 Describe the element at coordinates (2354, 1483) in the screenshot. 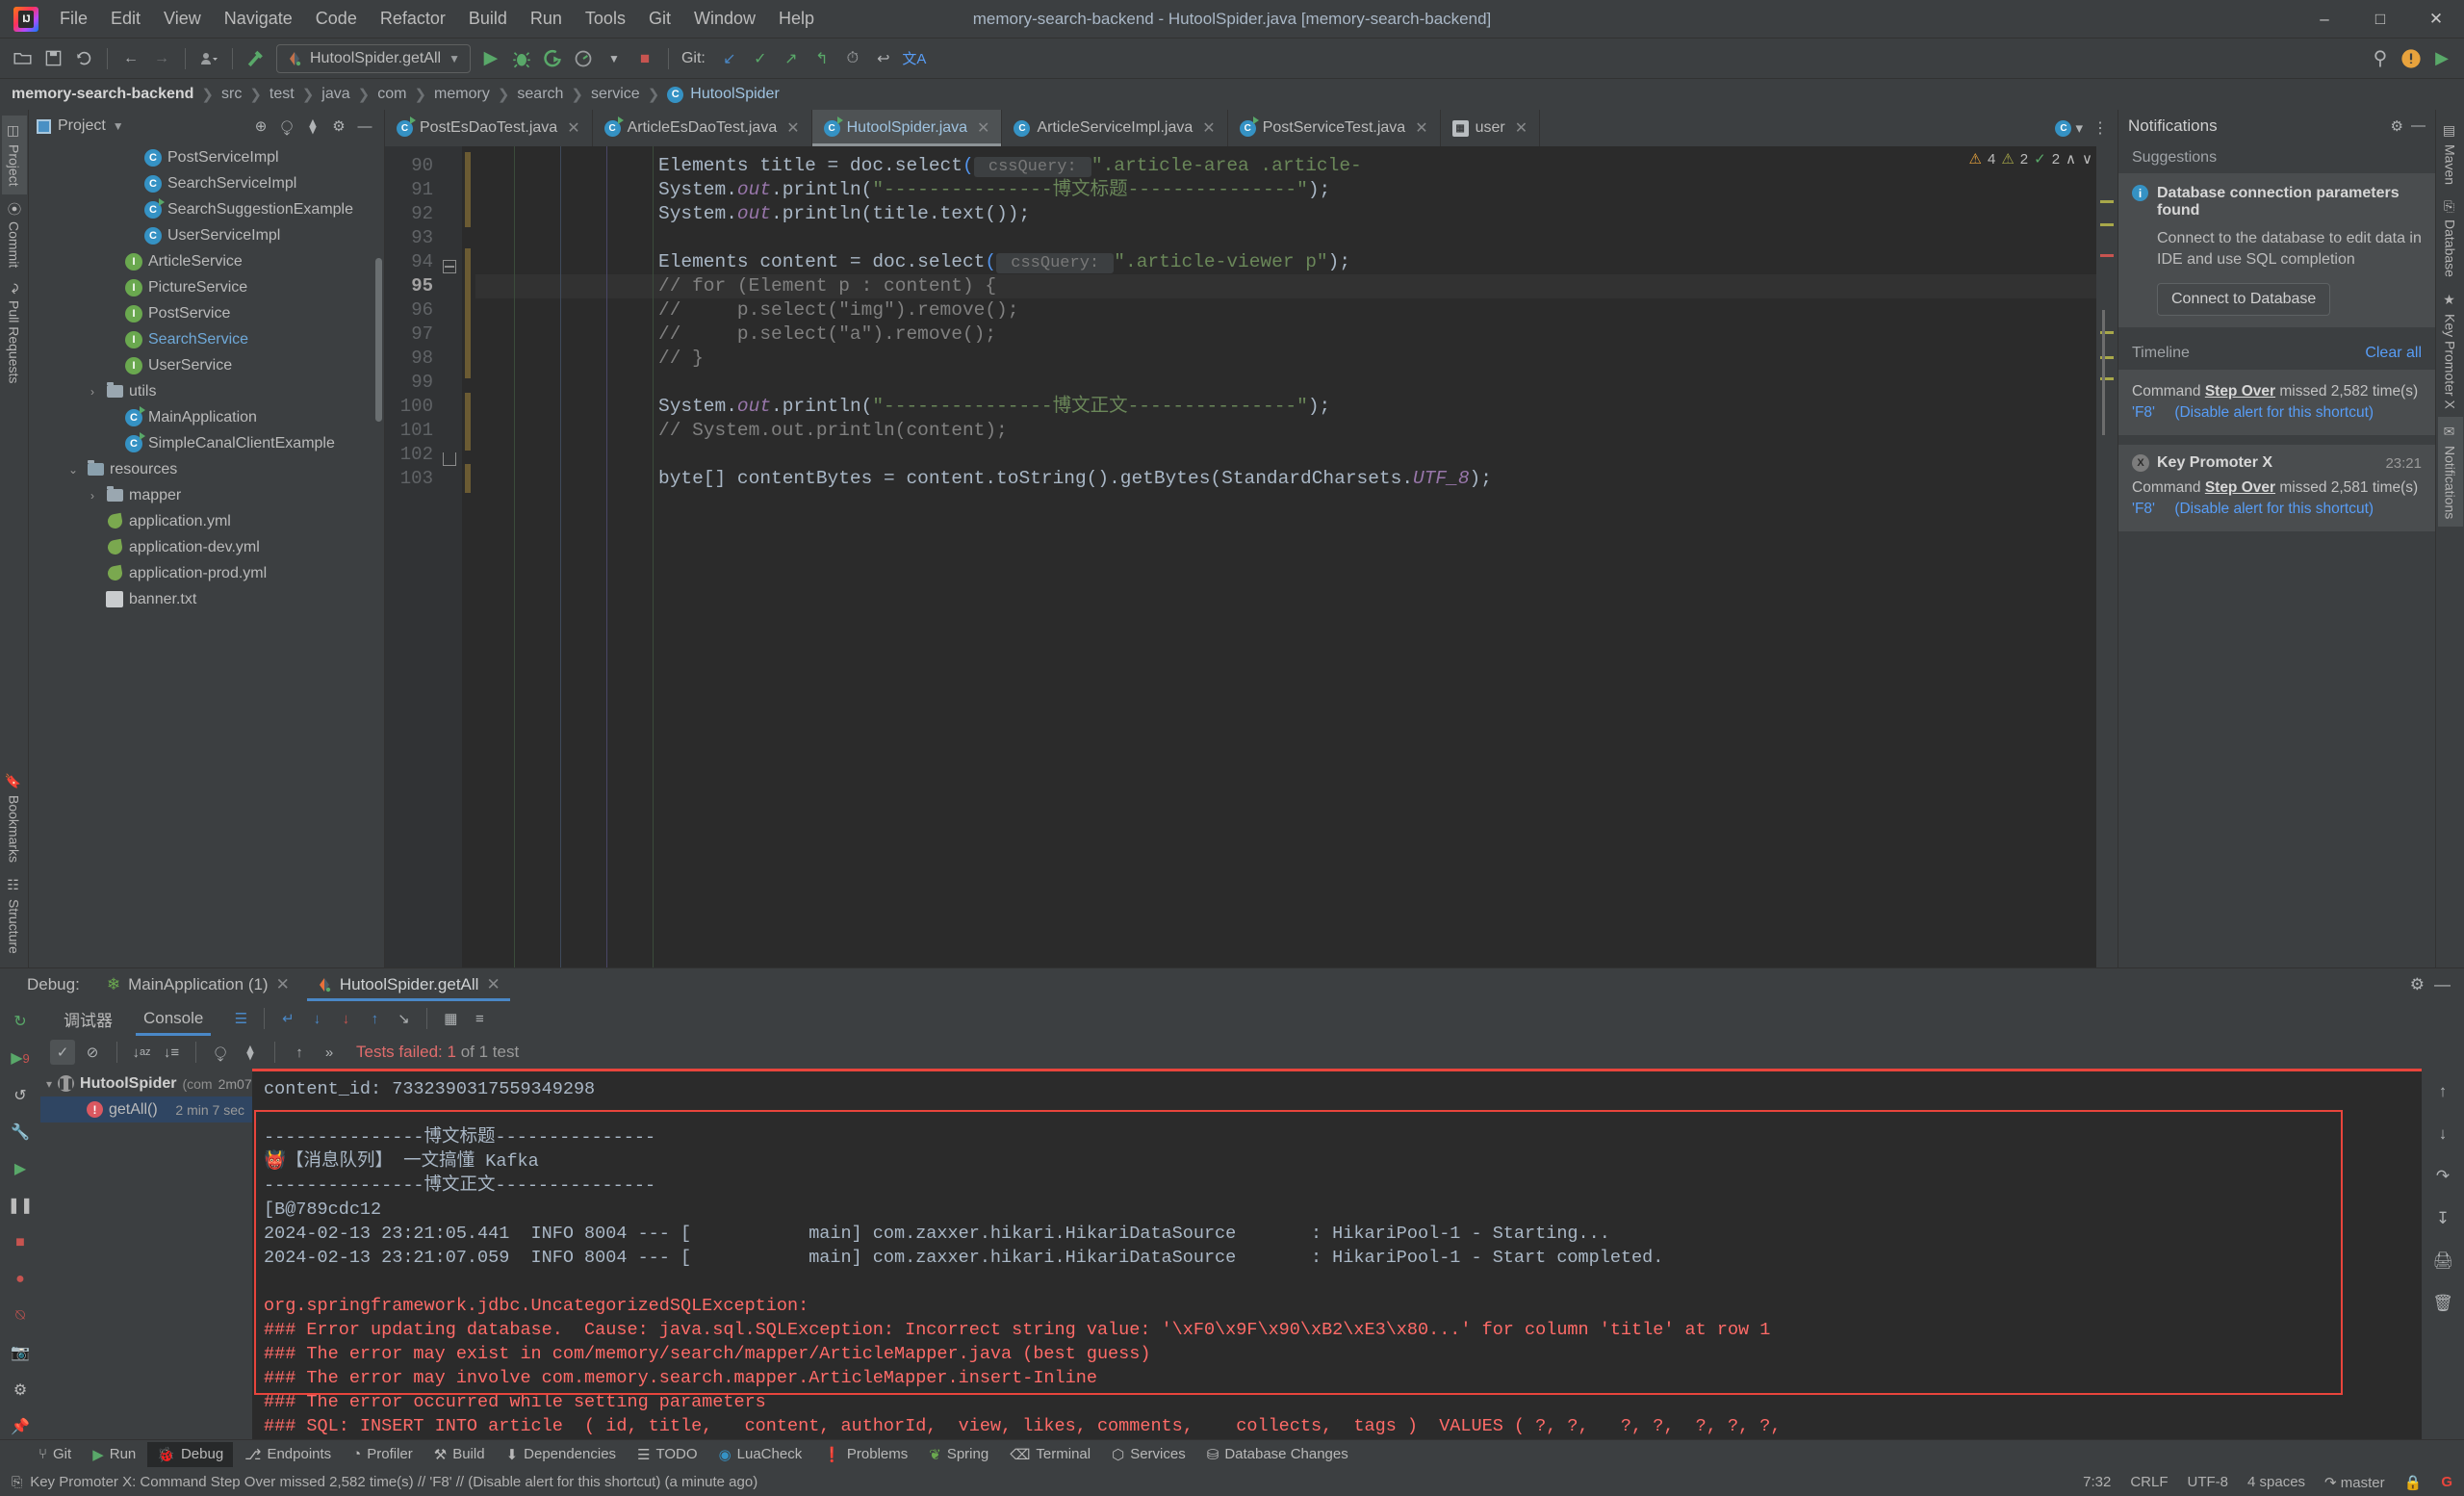

I see `git-branch-widget: ↷ master` at that location.